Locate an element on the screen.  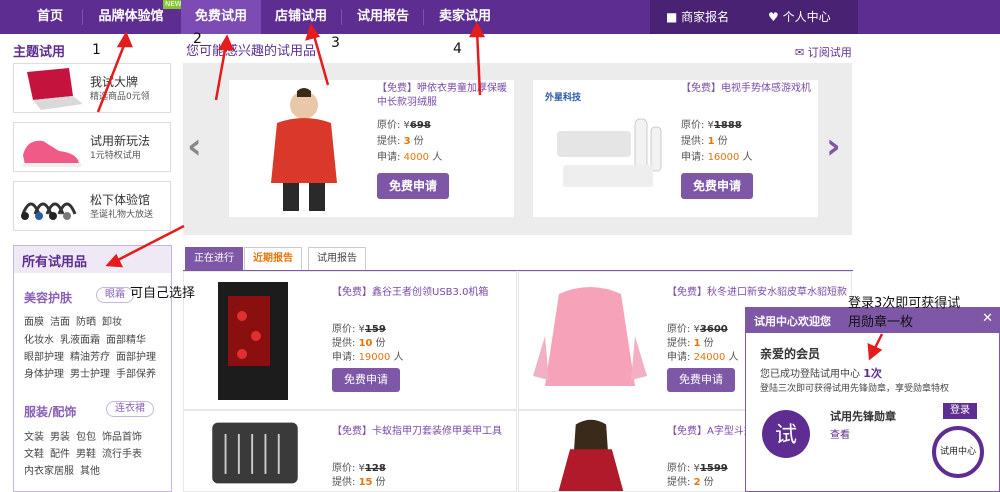
category-link: 流行手表 is located at coordinates (122, 454).